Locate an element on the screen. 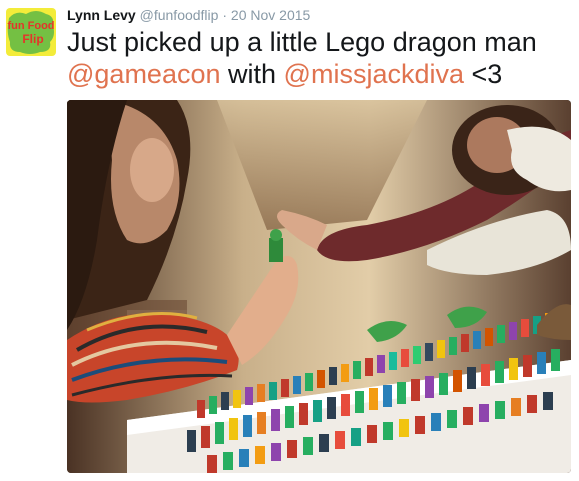 The width and height of the screenshot is (579, 481). tweet-text-with: with is located at coordinates (252, 74).